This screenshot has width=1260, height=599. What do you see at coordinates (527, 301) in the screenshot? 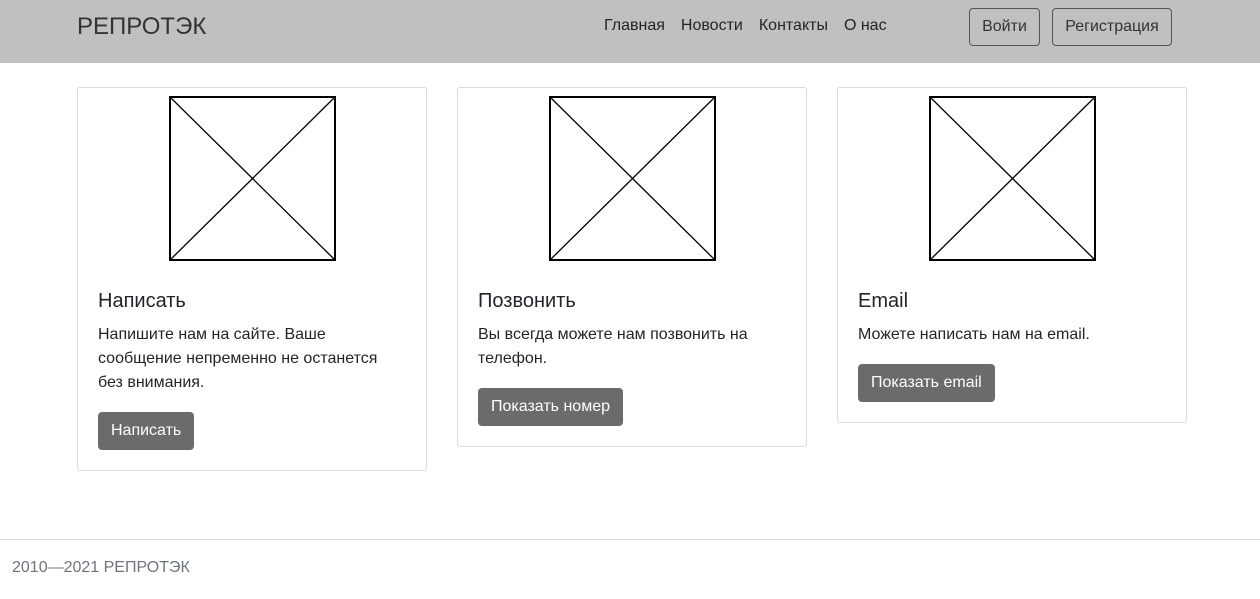
I see `card-title: Позвонить` at bounding box center [527, 301].